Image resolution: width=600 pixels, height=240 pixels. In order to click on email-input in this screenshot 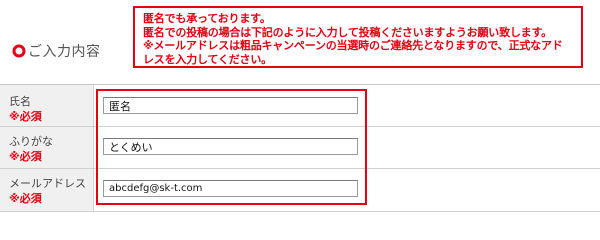, I will do `click(230, 188)`.